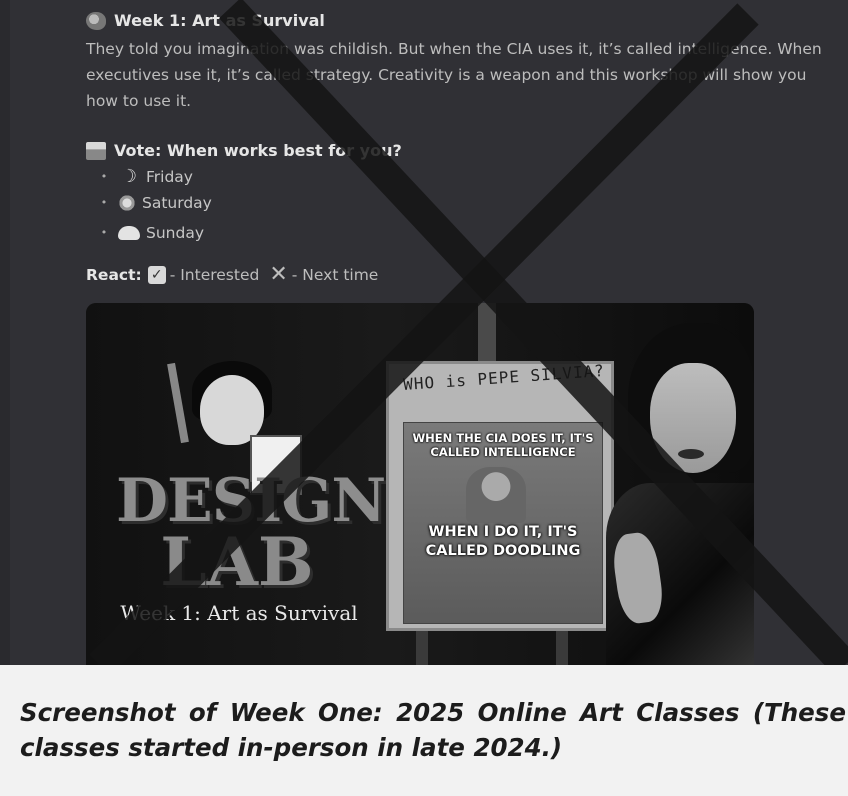 This screenshot has height=796, width=848. I want to click on window-edge, so click(5, 332).